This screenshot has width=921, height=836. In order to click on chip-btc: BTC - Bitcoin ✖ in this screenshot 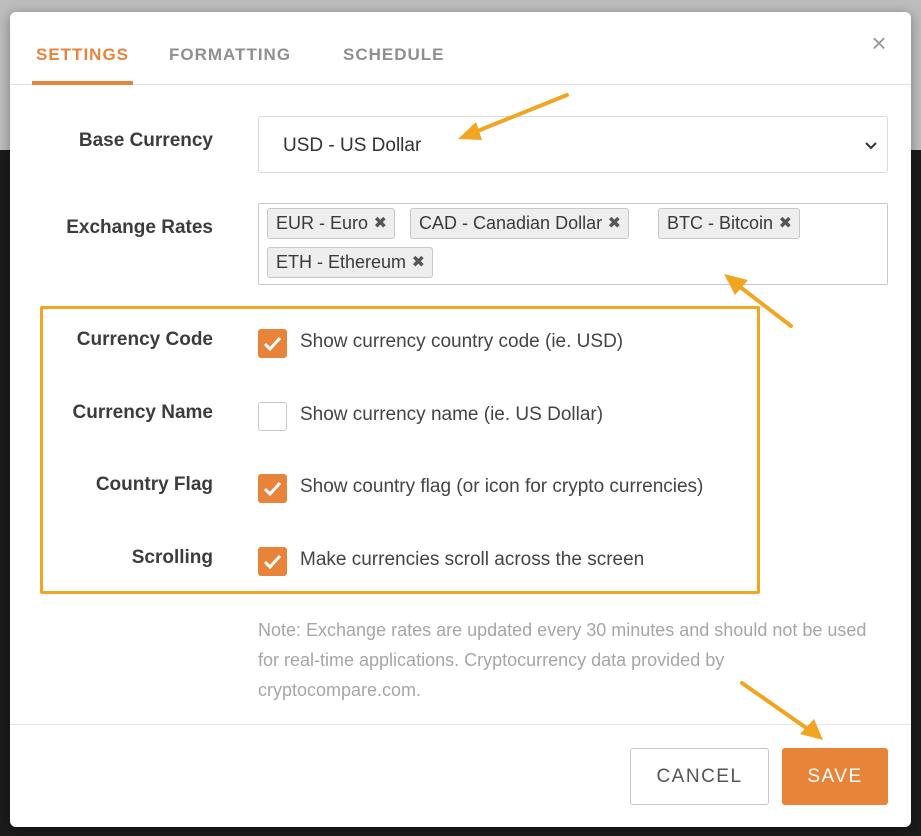, I will do `click(729, 223)`.